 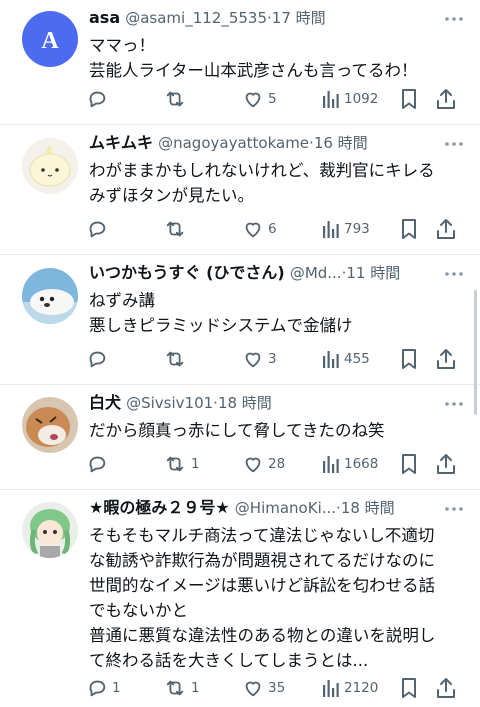 What do you see at coordinates (159, 507) in the screenshot?
I see `display-name: ★暇の極み２９号★` at bounding box center [159, 507].